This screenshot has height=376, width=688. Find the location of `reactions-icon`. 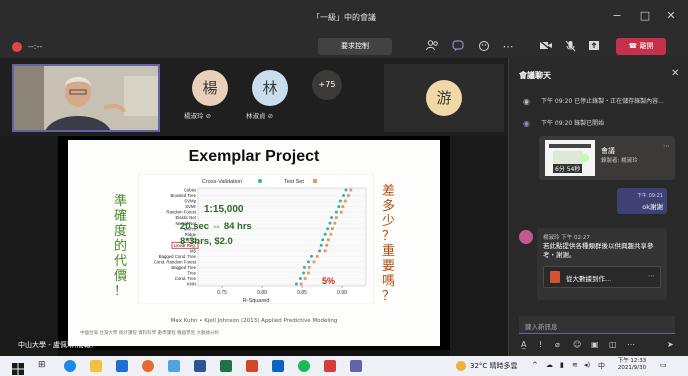

reactions-icon is located at coordinates (484, 47).